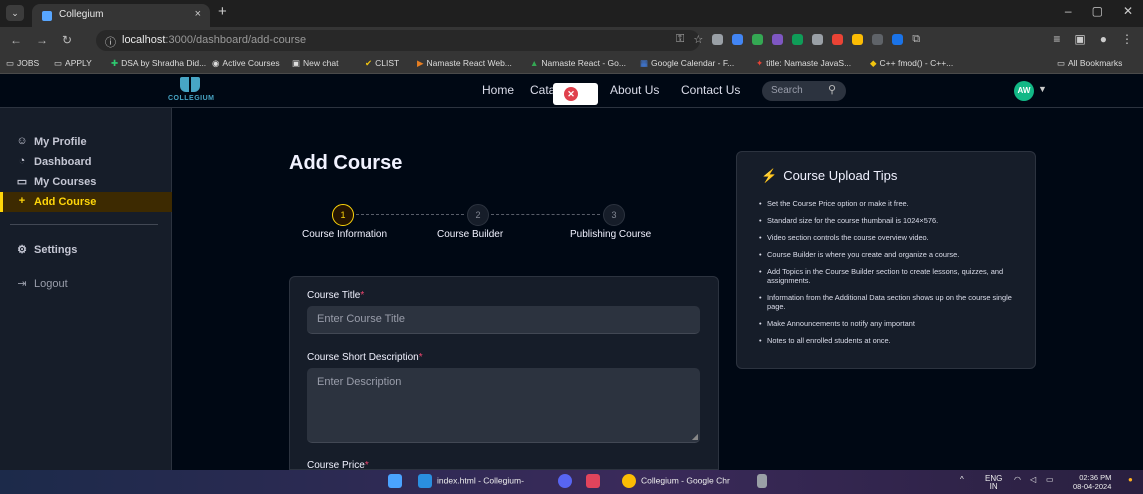 This screenshot has width=1143, height=494. Describe the element at coordinates (478, 215) in the screenshot. I see `step-2-circle: 2` at that location.